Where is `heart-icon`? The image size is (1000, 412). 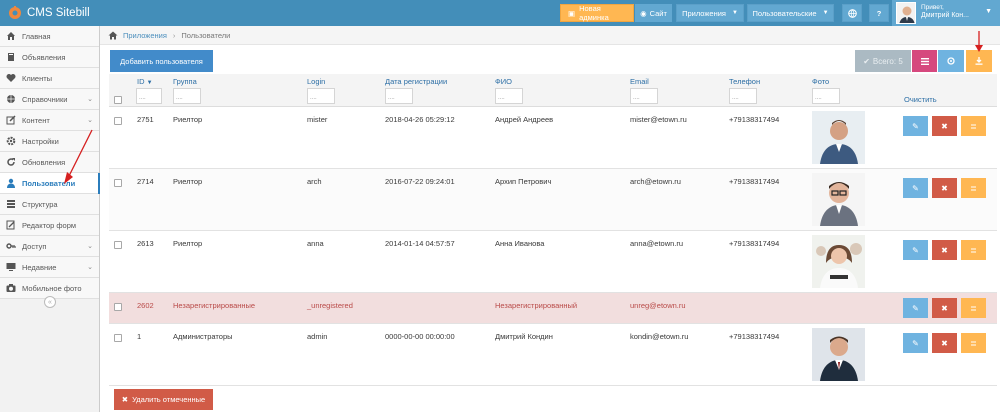 heart-icon is located at coordinates (11, 78).